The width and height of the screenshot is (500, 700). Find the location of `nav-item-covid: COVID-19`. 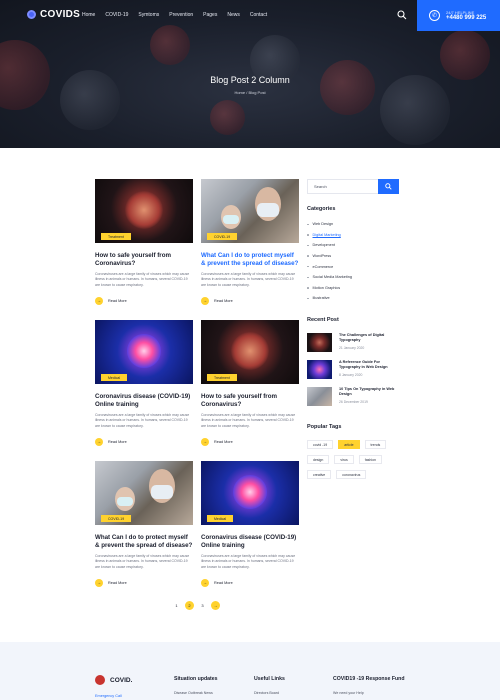

nav-item-covid: COVID-19 is located at coordinates (116, 15).